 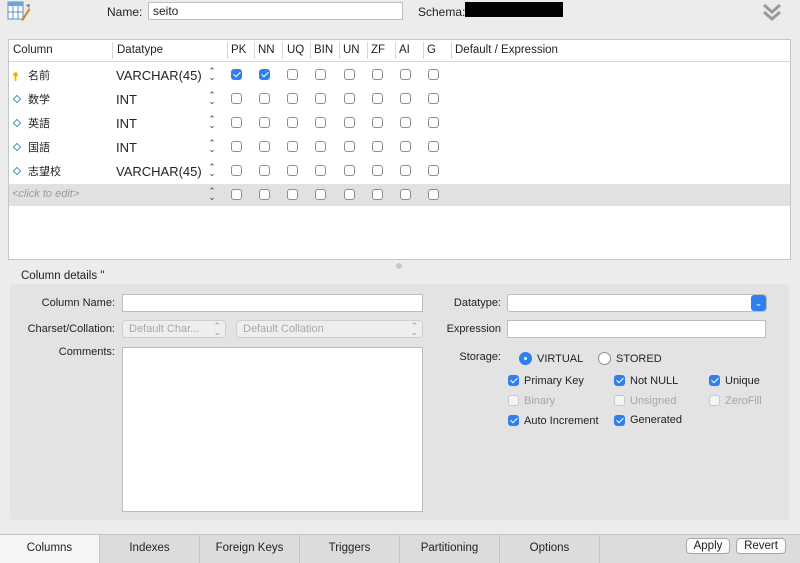 I want to click on table-name-input: seito, so click(x=275, y=11).